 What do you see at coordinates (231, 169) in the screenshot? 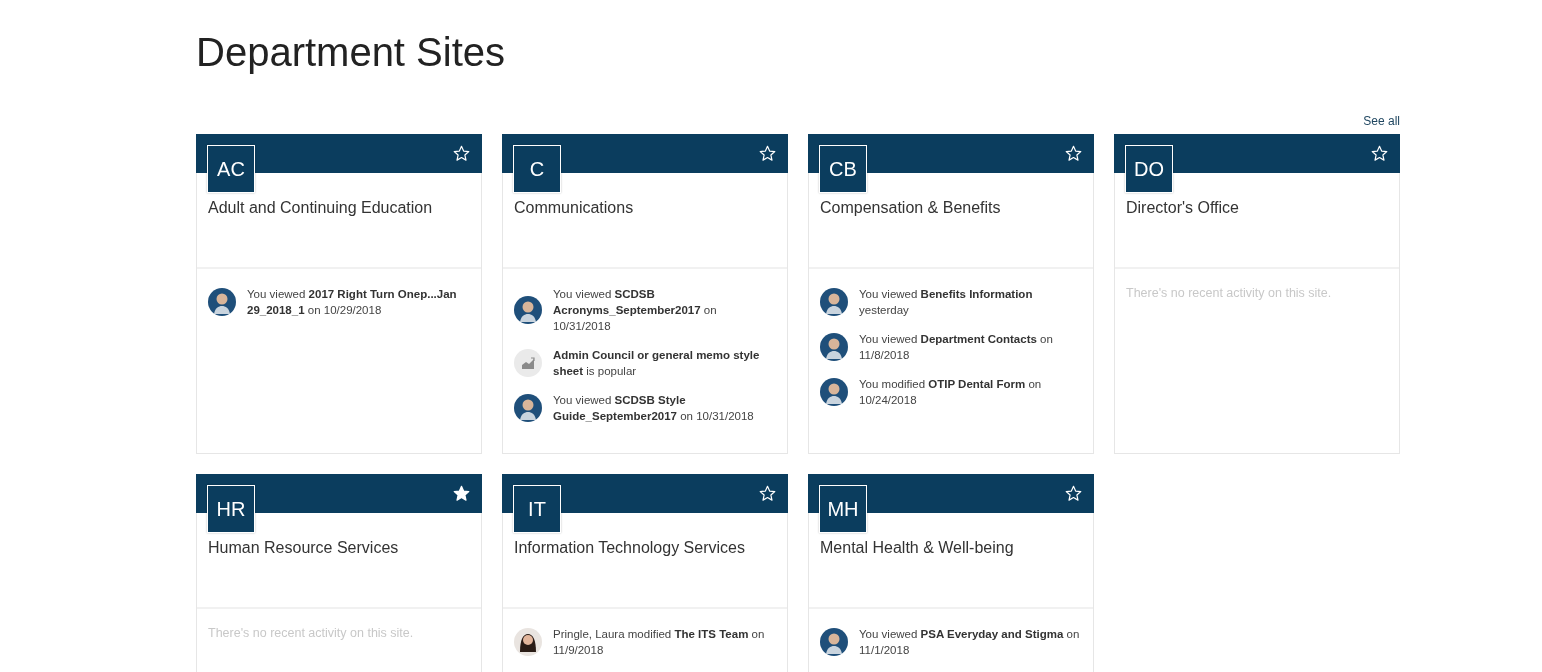
I see `site-initials-tile: AC` at bounding box center [231, 169].